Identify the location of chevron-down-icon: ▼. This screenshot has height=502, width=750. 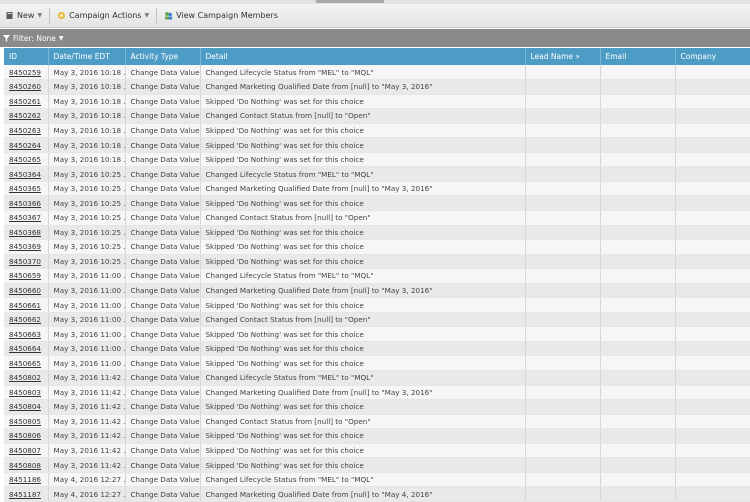
(147, 15).